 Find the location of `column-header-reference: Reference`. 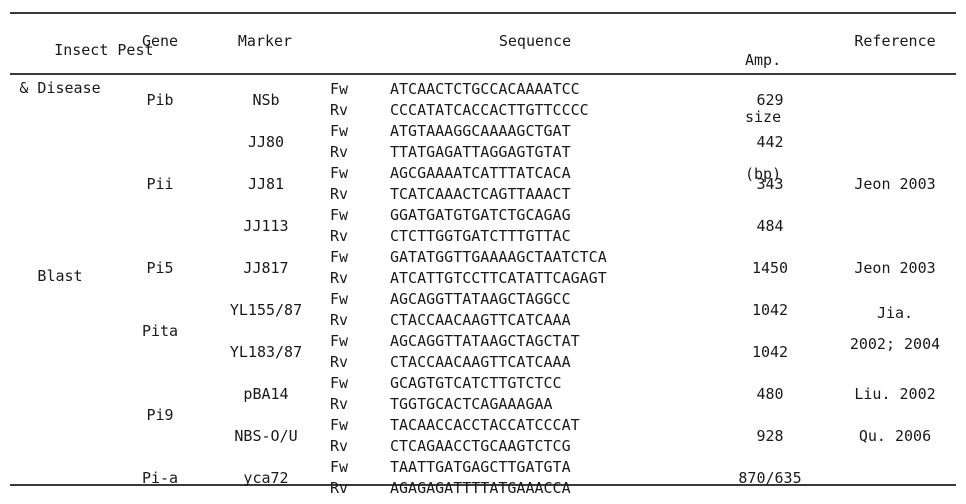

column-header-reference: Reference is located at coordinates (895, 41).